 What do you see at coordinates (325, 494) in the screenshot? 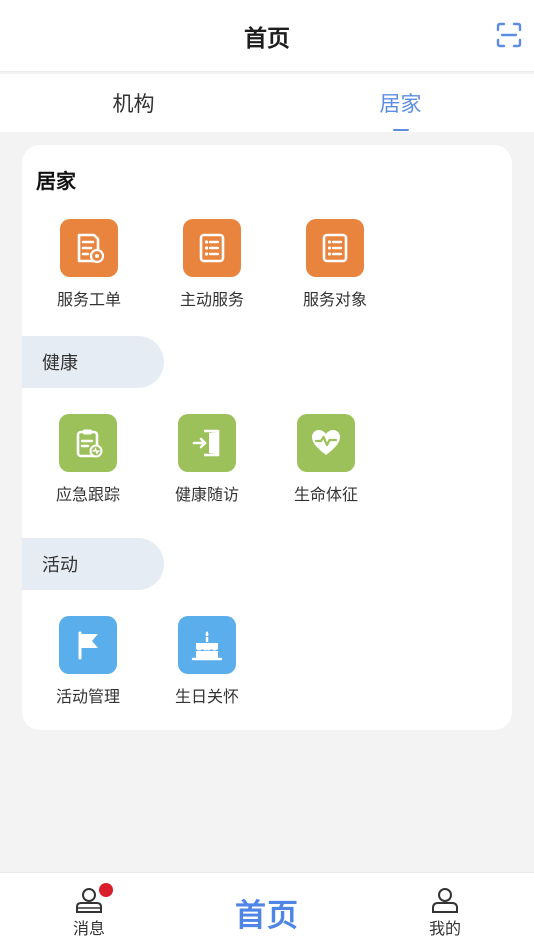
I see `grid-item-label: 生命体征` at bounding box center [325, 494].